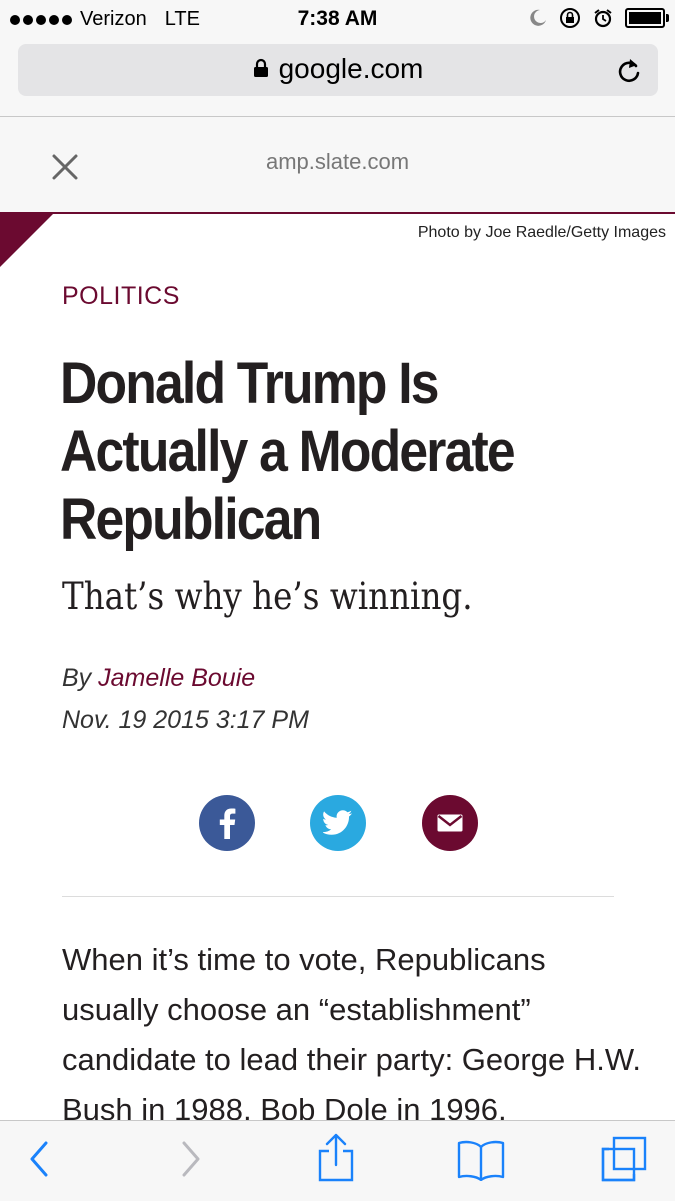  I want to click on browser-toolbar, so click(337, 1160).